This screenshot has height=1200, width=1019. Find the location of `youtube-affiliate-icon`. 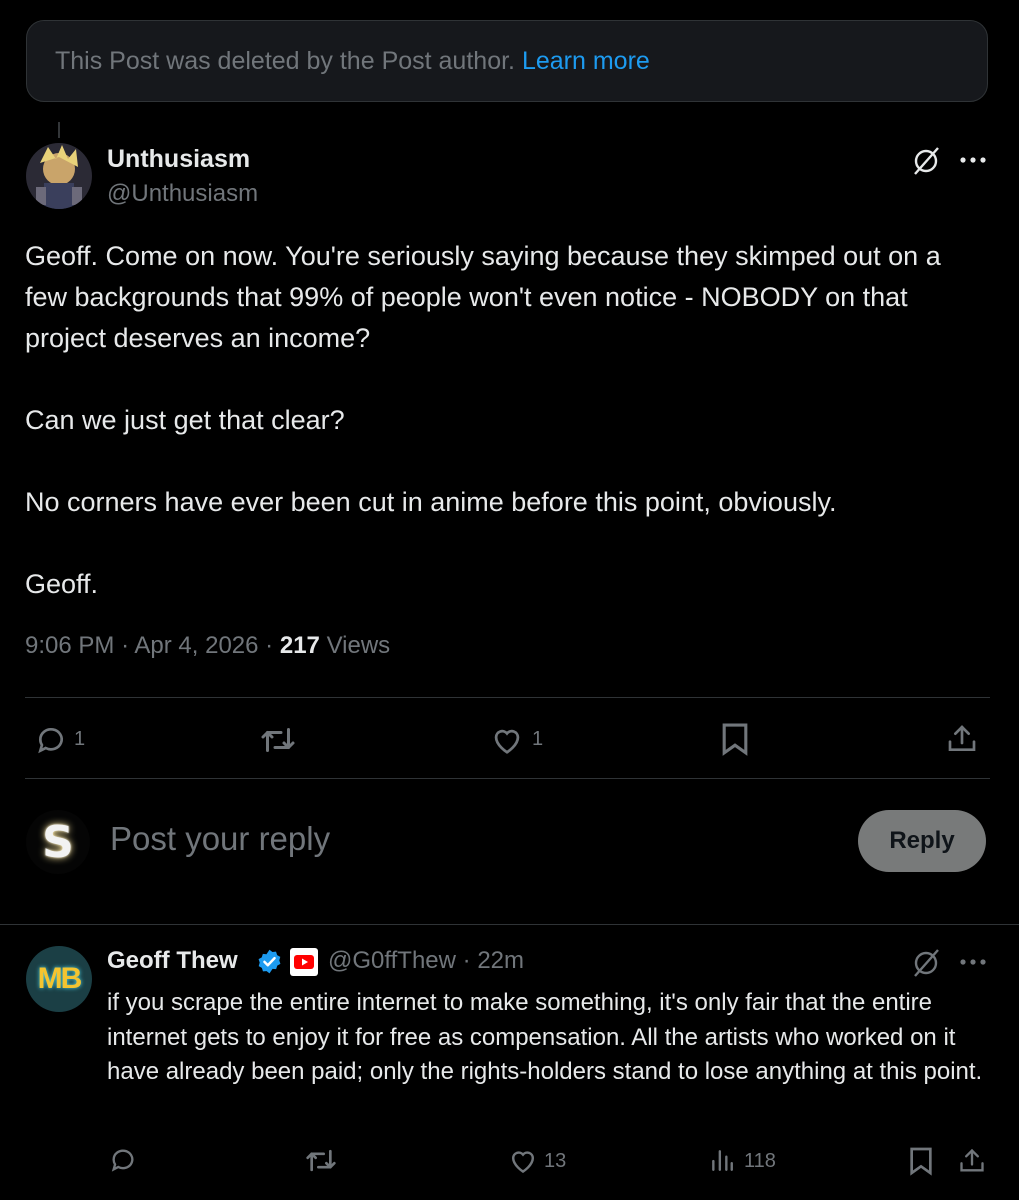

youtube-affiliate-icon is located at coordinates (304, 962).